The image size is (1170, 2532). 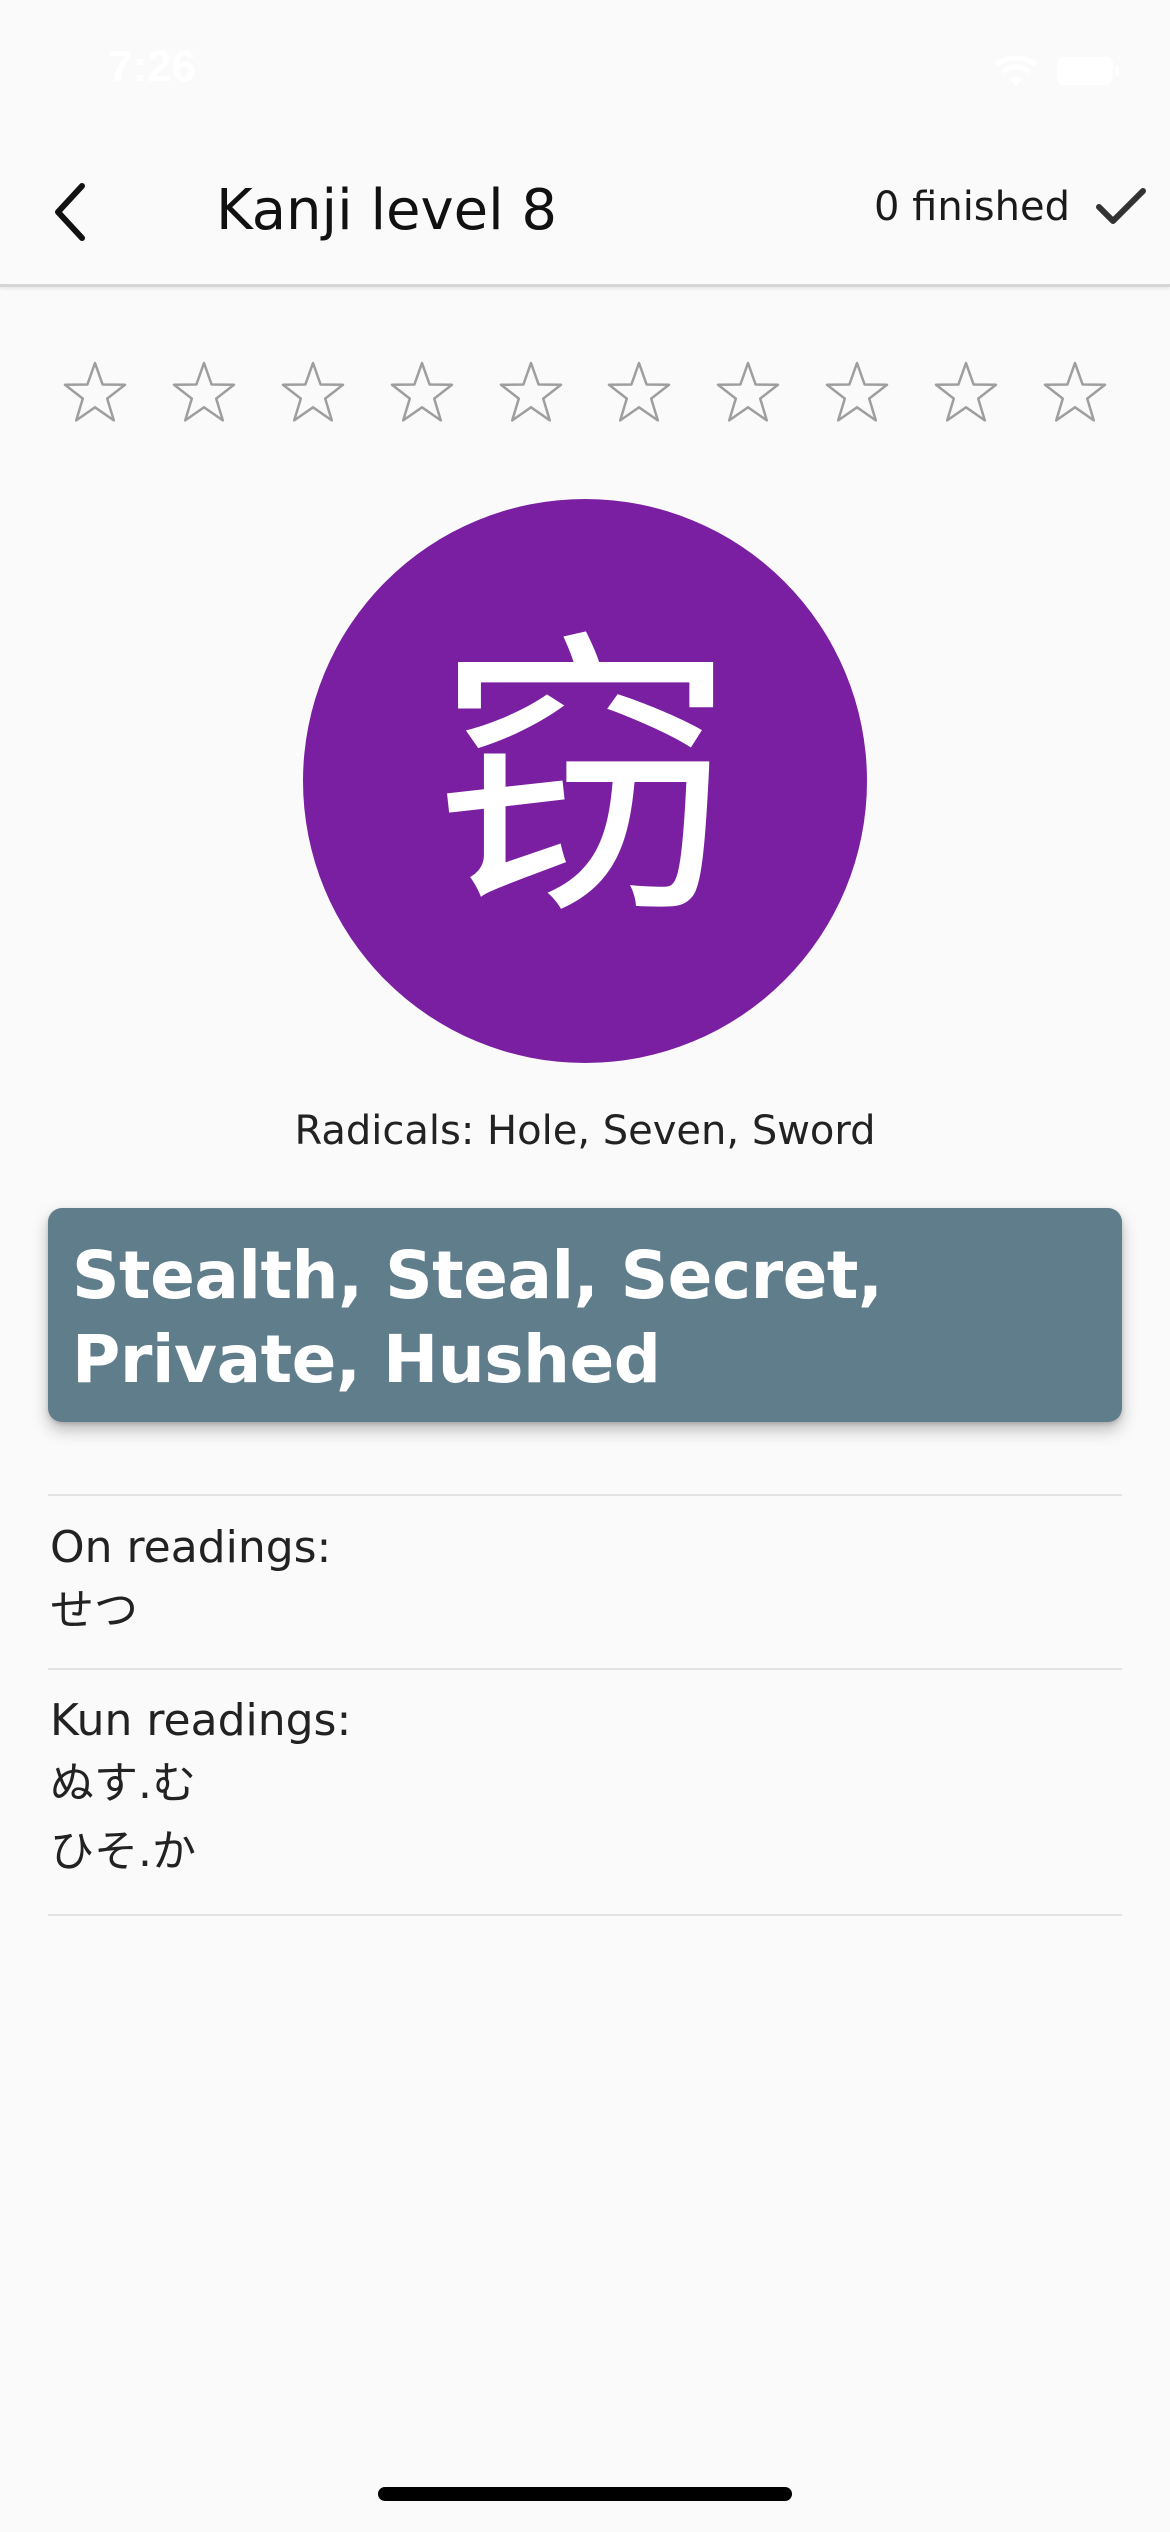 What do you see at coordinates (1088, 71) in the screenshot?
I see `battery-icon` at bounding box center [1088, 71].